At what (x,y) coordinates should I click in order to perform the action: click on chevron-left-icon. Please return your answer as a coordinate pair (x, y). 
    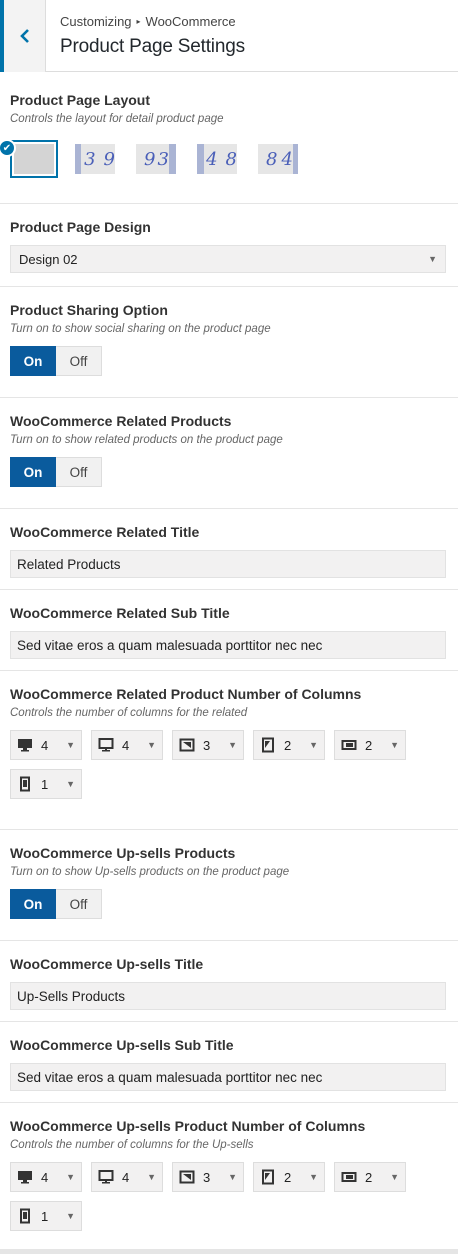
    Looking at the image, I should click on (24, 36).